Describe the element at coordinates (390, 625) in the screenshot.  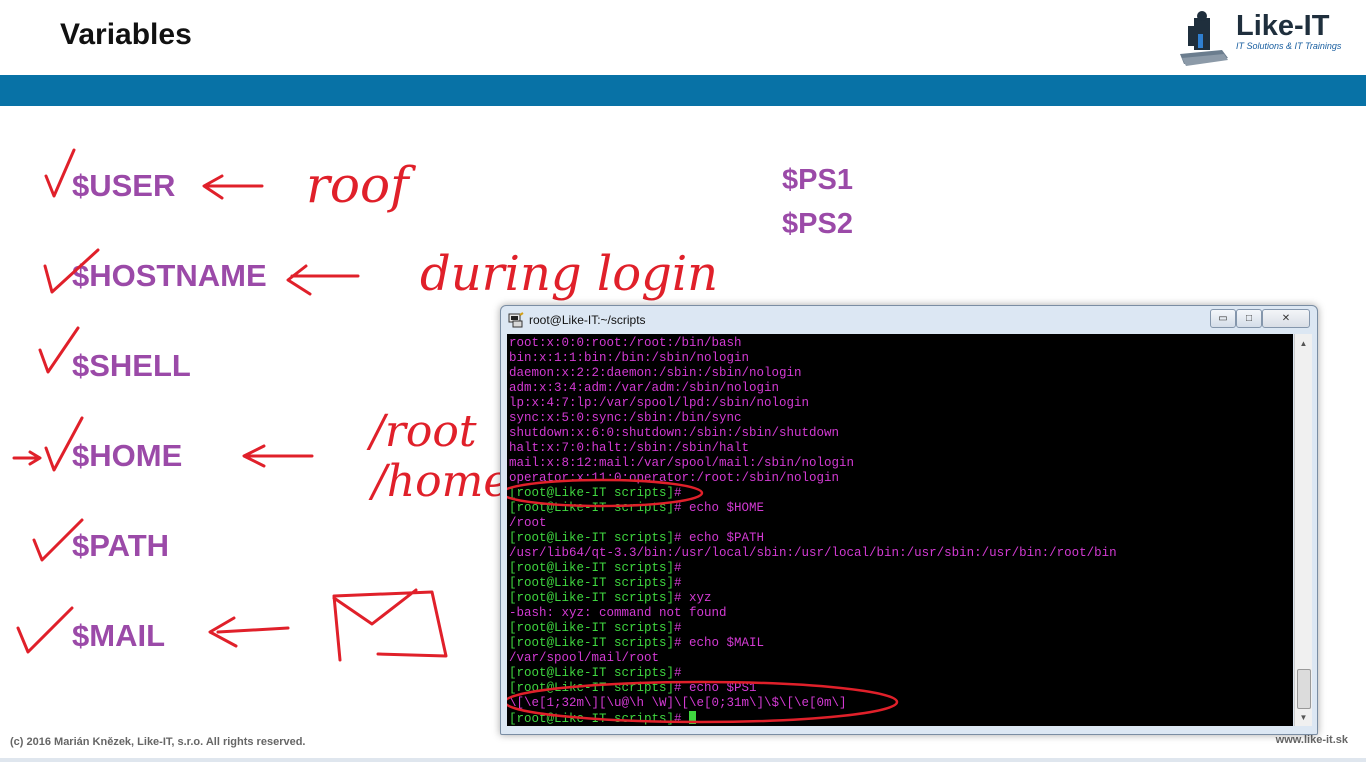
I see `envelope-icon` at that location.